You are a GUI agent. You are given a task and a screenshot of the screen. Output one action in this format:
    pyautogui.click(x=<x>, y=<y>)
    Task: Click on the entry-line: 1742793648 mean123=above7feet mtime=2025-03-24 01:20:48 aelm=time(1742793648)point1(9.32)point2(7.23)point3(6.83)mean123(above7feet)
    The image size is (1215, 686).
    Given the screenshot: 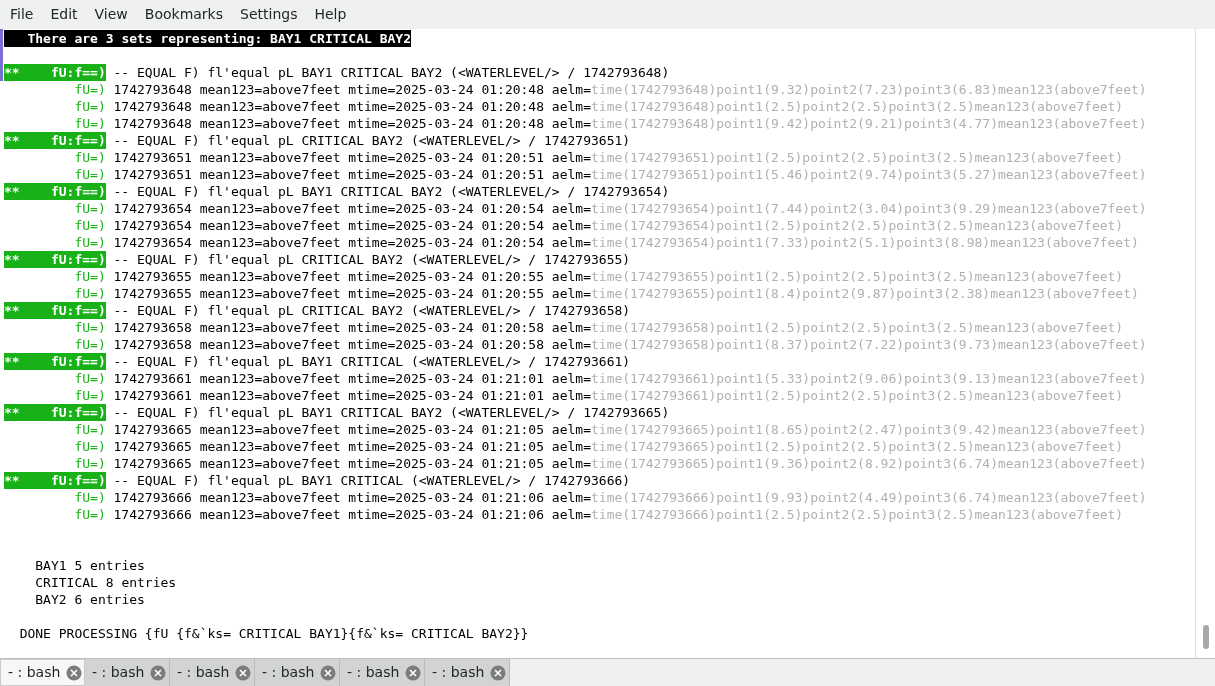 What is the action you would take?
    pyautogui.click(x=630, y=89)
    